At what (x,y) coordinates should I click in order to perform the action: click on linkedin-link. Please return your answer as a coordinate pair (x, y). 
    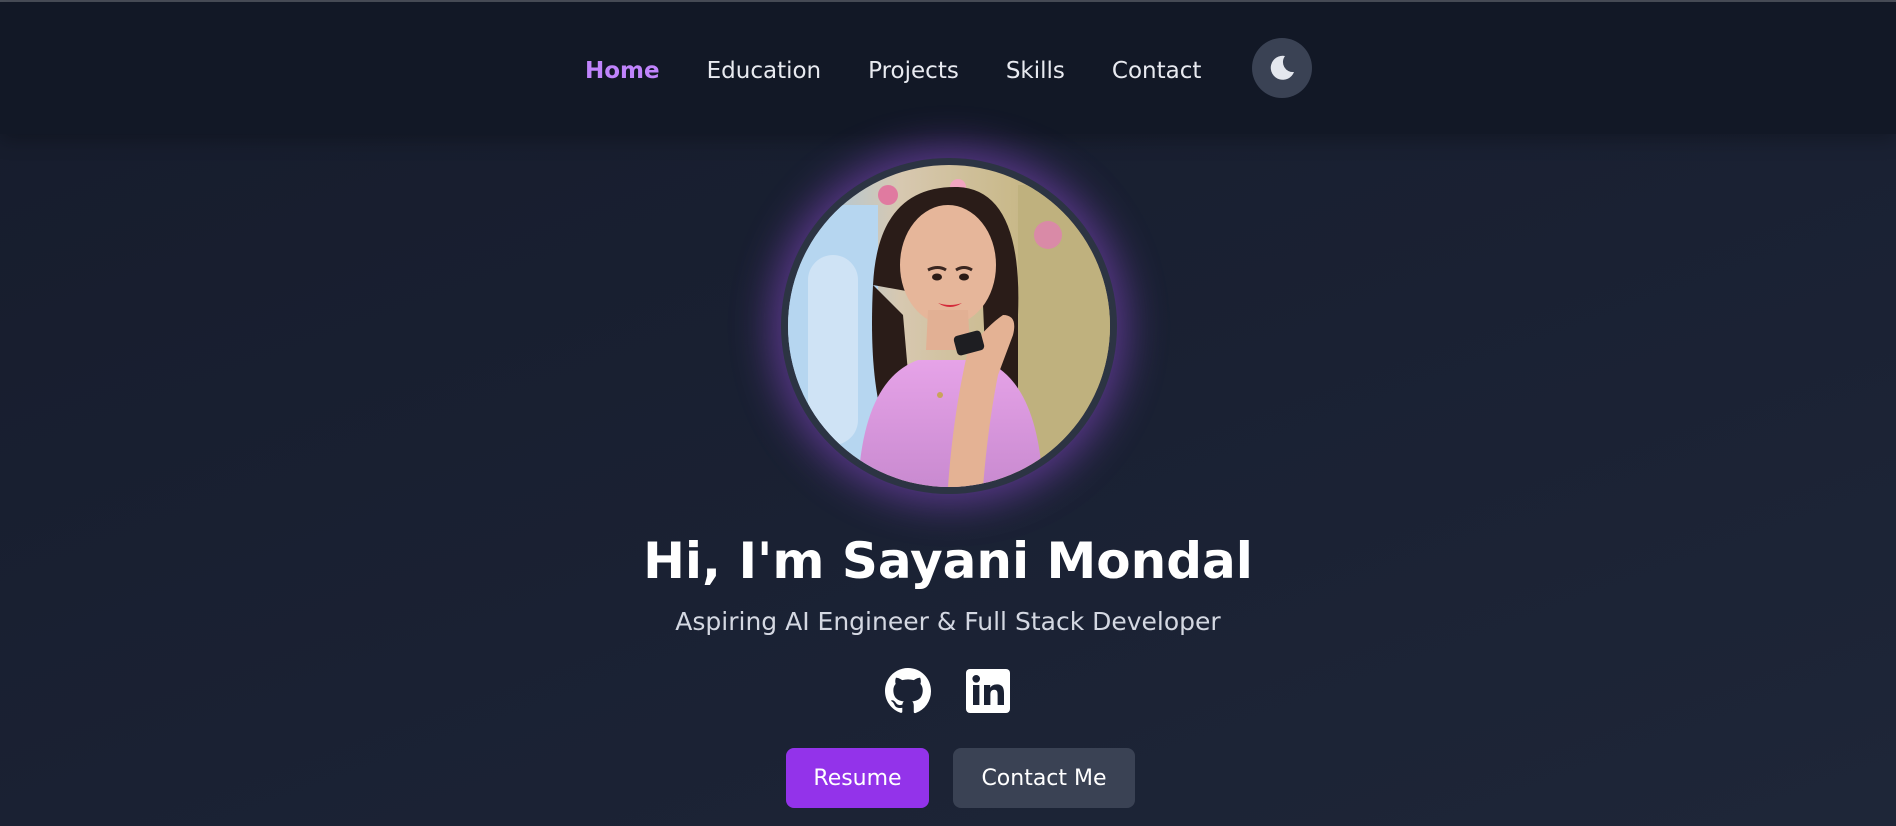
    Looking at the image, I should click on (988, 691).